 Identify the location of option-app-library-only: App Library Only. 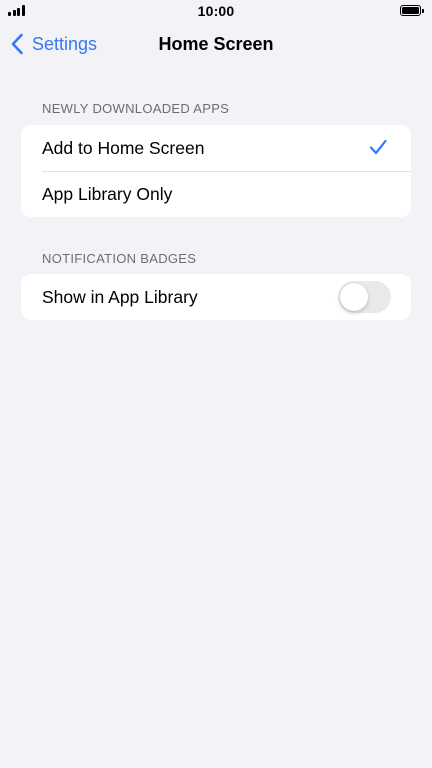
(216, 194).